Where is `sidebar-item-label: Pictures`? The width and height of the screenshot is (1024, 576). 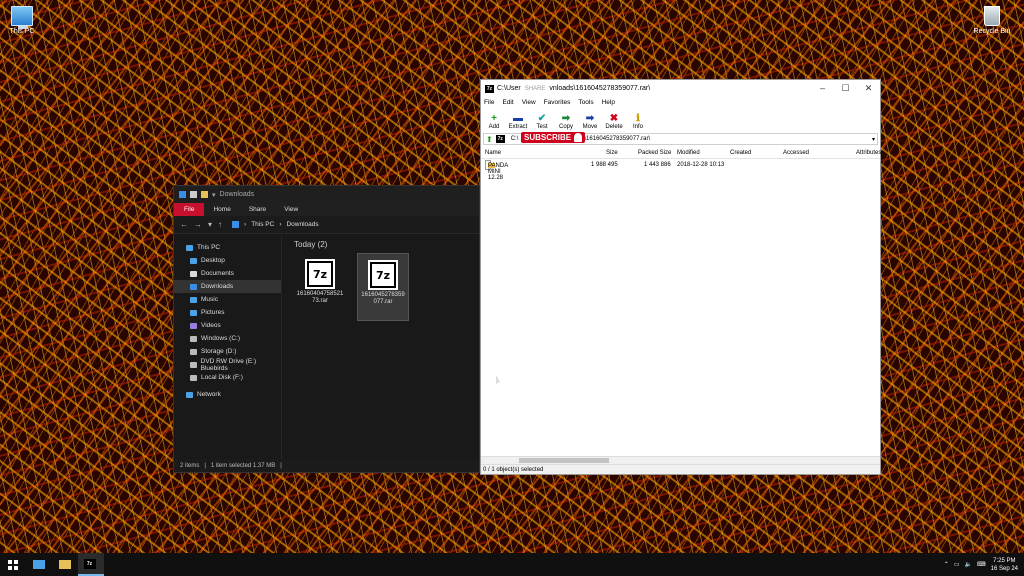 sidebar-item-label: Pictures is located at coordinates (213, 312).